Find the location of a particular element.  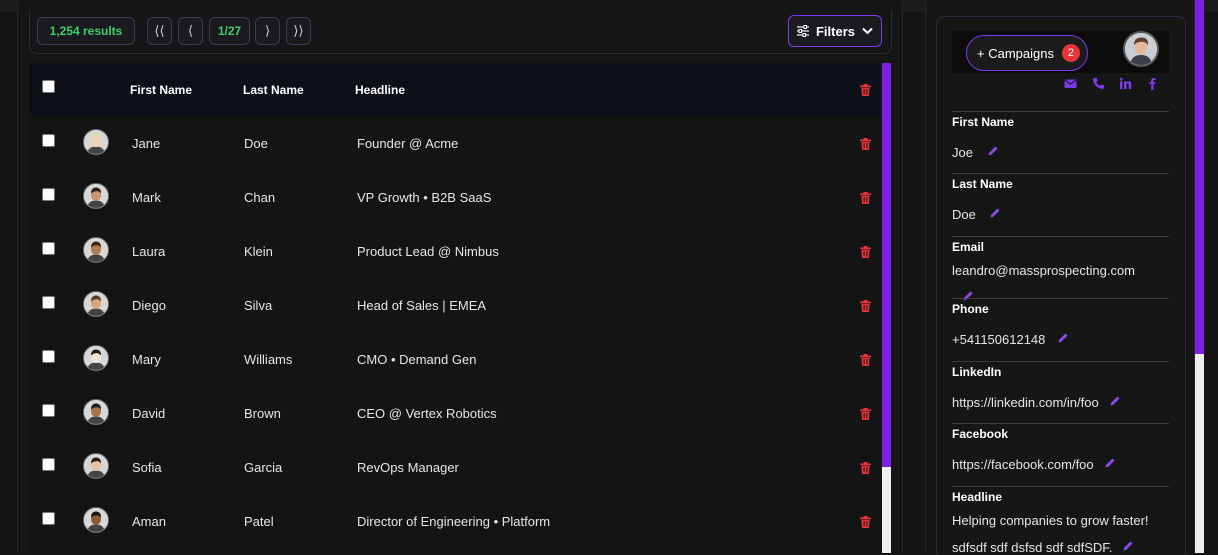

page-scrollbar-thumb is located at coordinates (1199, 177).